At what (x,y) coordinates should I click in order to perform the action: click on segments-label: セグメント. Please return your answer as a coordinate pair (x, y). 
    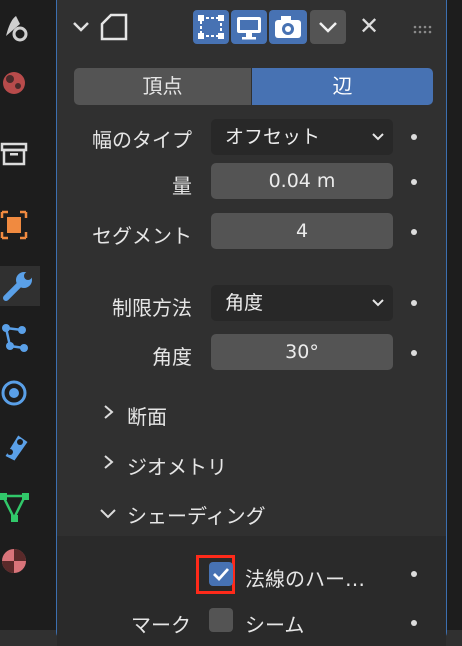
    Looking at the image, I should click on (142, 236).